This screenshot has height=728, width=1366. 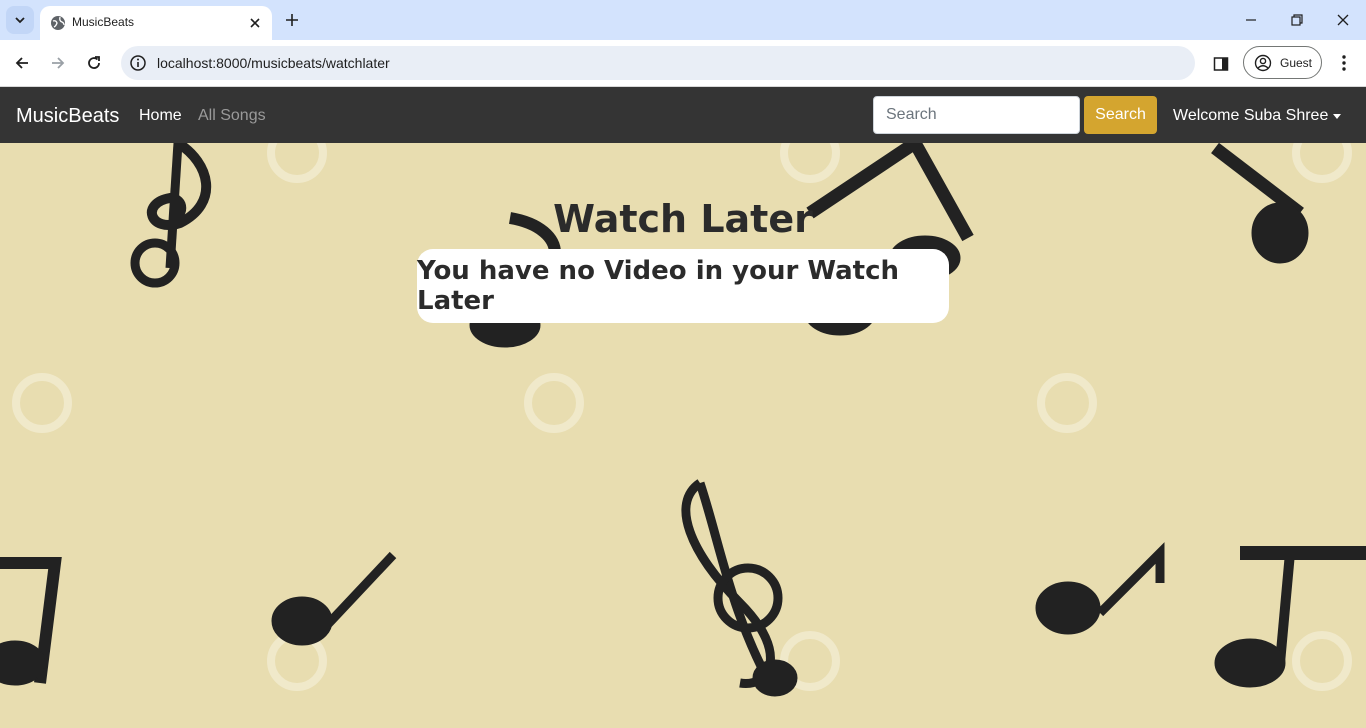 I want to click on restore-icon, so click(x=1297, y=20).